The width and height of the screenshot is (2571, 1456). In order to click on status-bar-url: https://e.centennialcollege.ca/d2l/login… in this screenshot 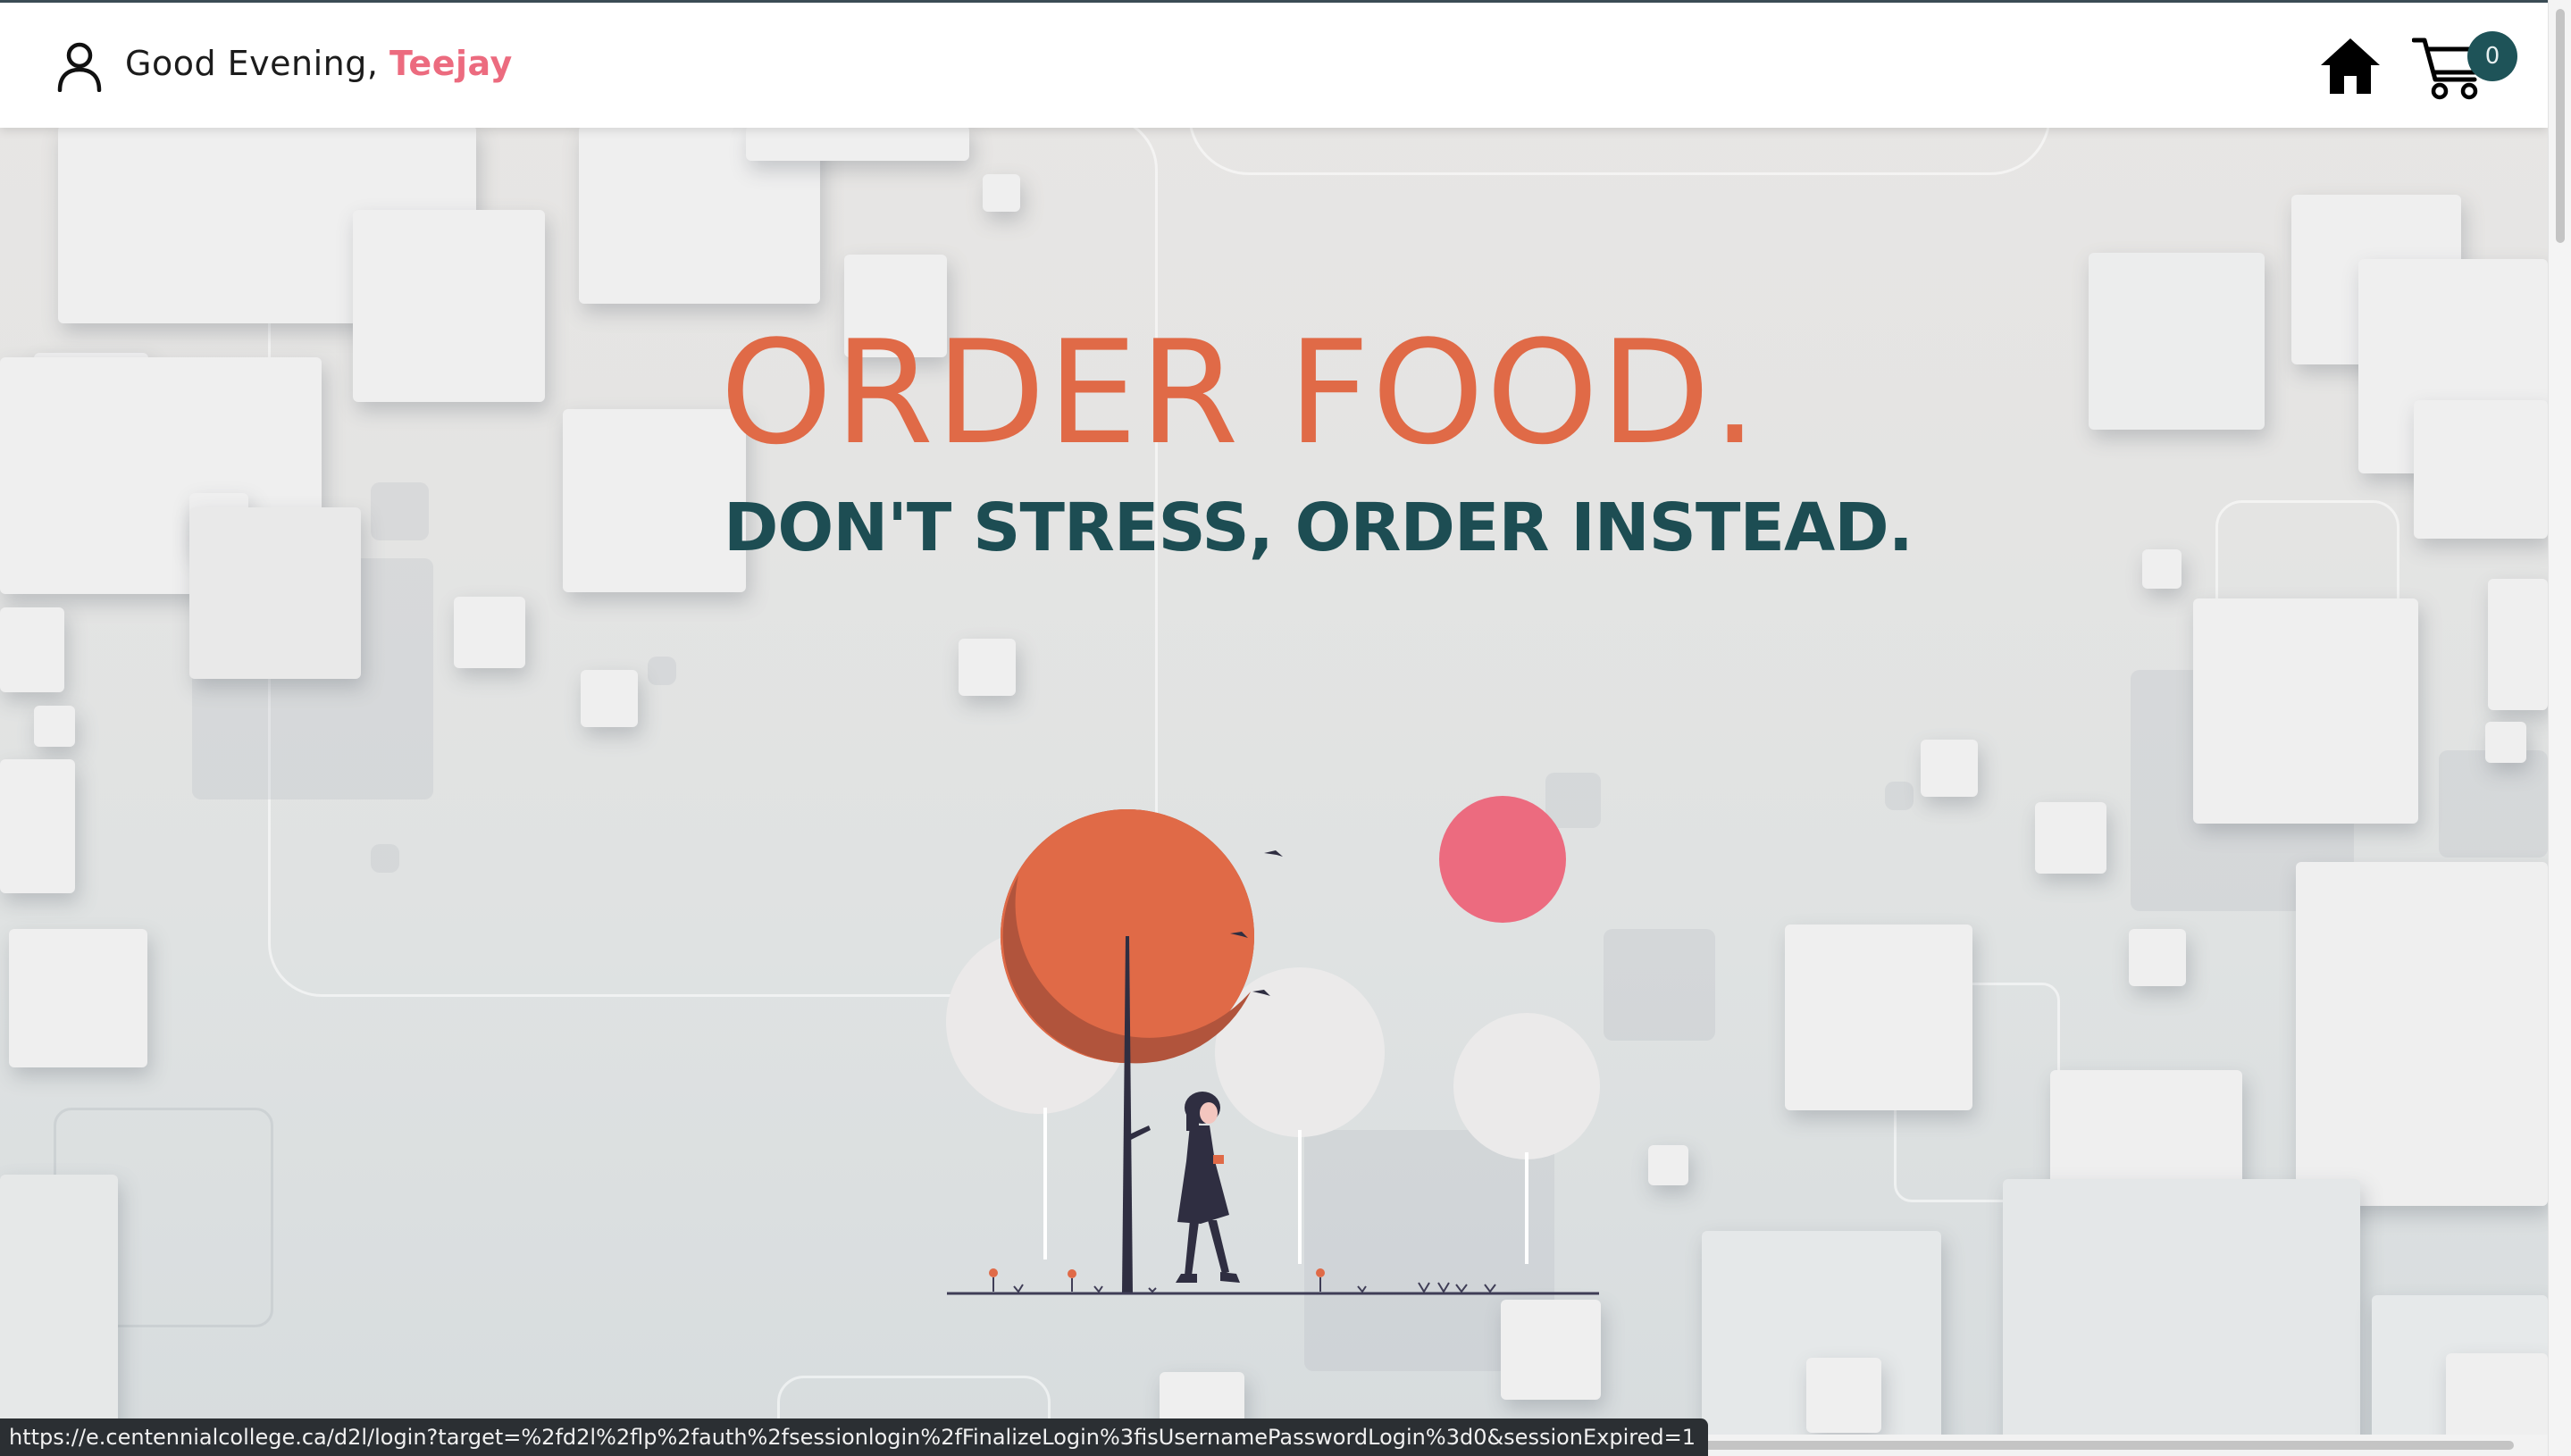, I will do `click(854, 1437)`.